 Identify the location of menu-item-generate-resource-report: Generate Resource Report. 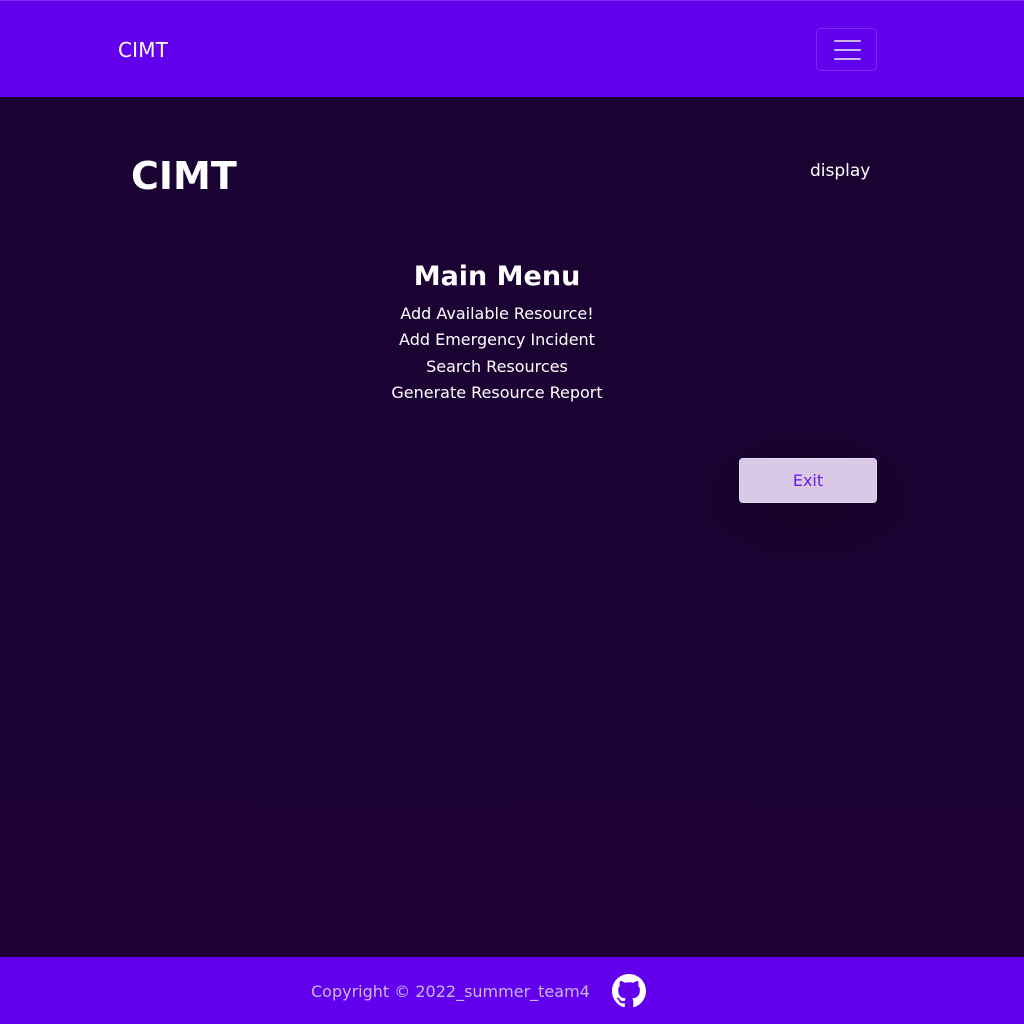
(497, 393).